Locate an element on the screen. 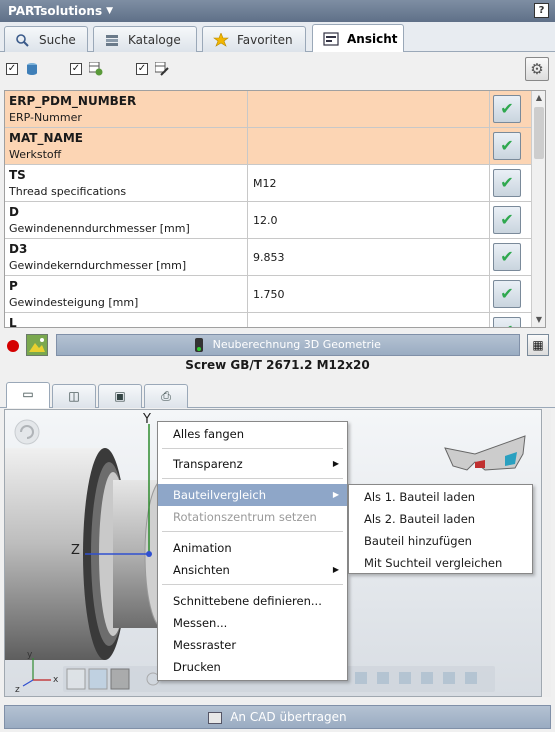  menu-item-rotationszentrum: Rotationszentrum setzen is located at coordinates (245, 517).